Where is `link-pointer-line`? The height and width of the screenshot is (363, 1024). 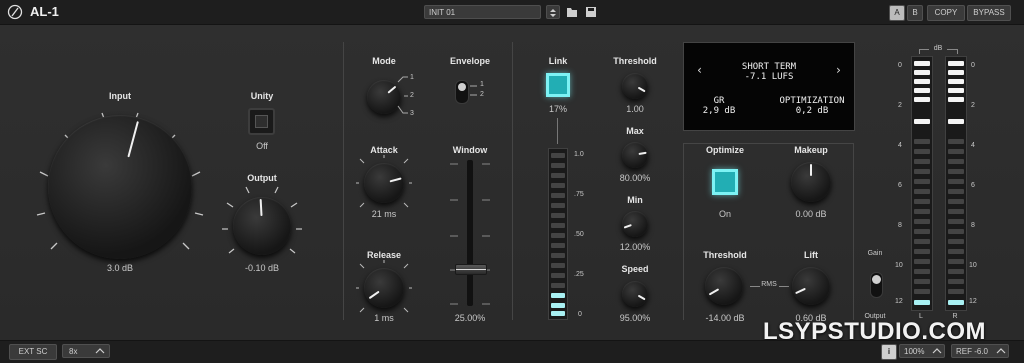
link-pointer-line is located at coordinates (557, 131).